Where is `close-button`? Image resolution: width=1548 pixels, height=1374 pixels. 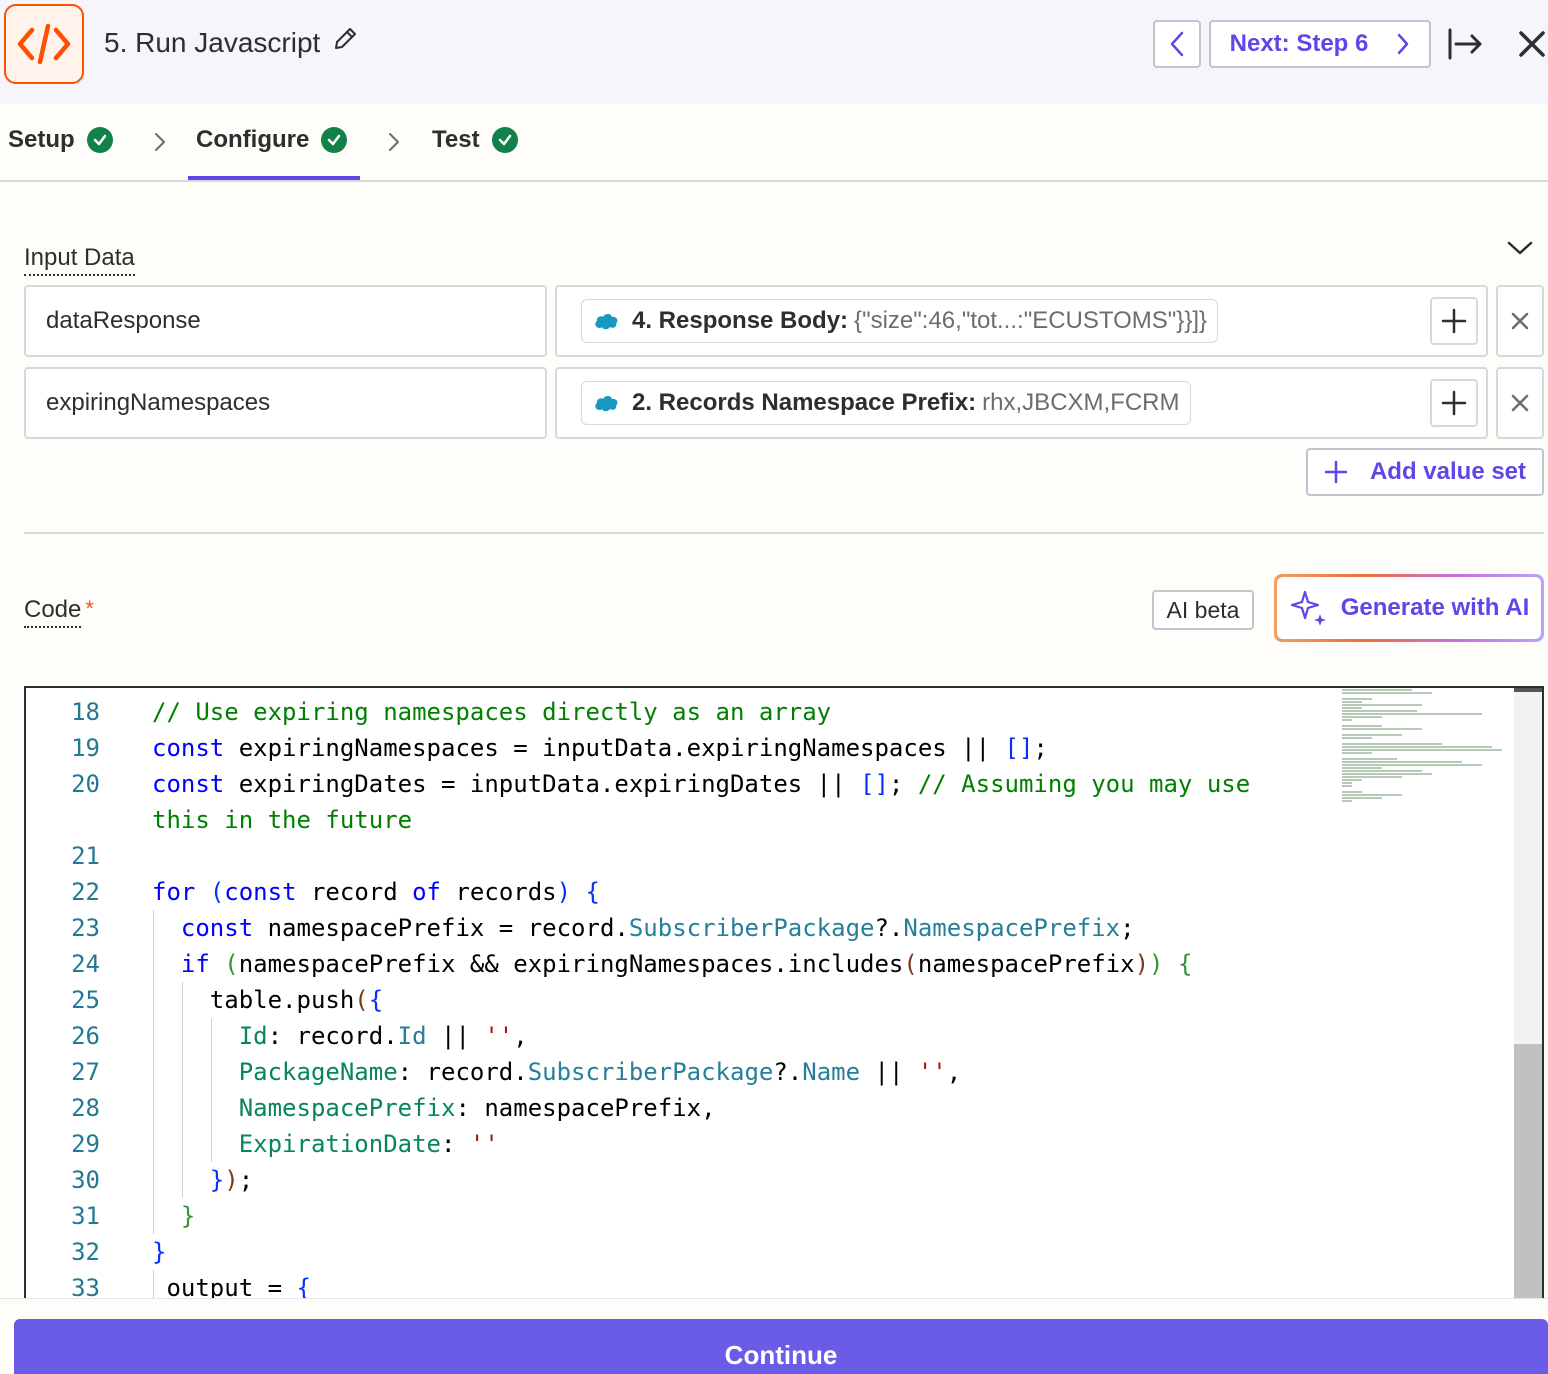
close-button is located at coordinates (1531, 44).